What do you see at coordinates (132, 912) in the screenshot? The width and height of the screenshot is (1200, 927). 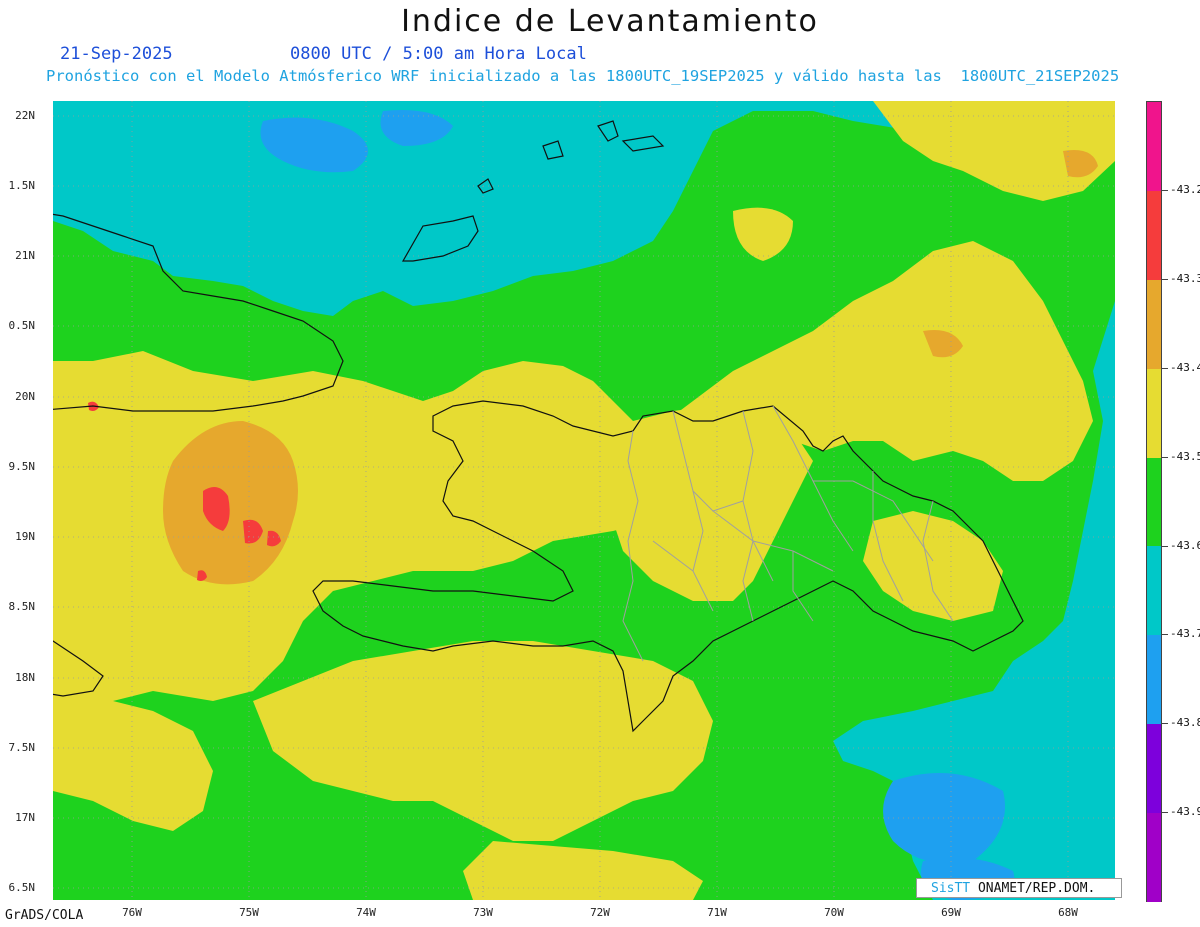 I see `lon-label: 76W` at bounding box center [132, 912].